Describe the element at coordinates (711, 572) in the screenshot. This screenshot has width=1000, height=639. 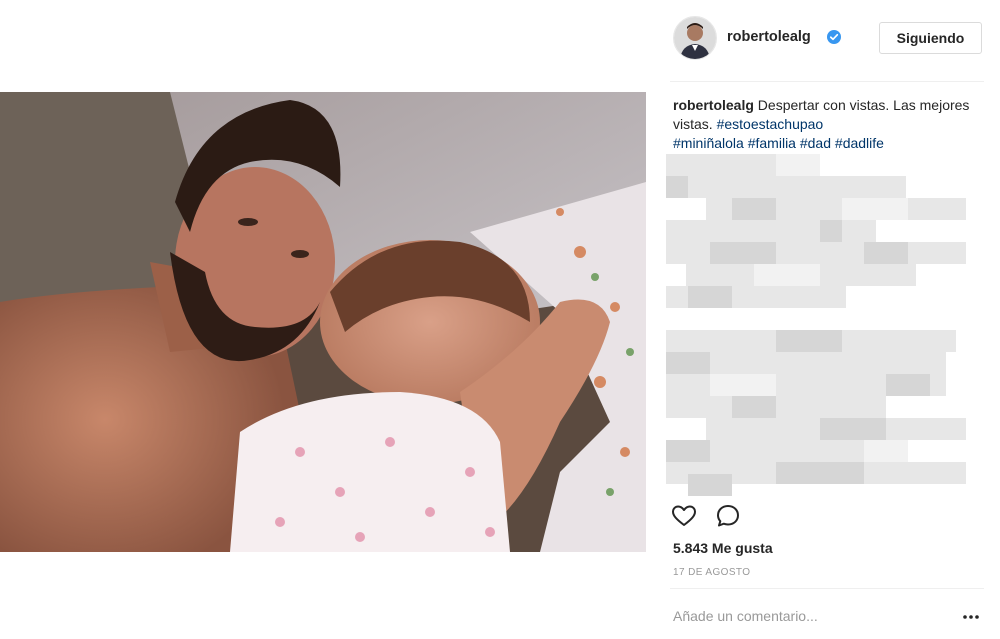
I see `post-date: 17 DE AGOSTO` at that location.